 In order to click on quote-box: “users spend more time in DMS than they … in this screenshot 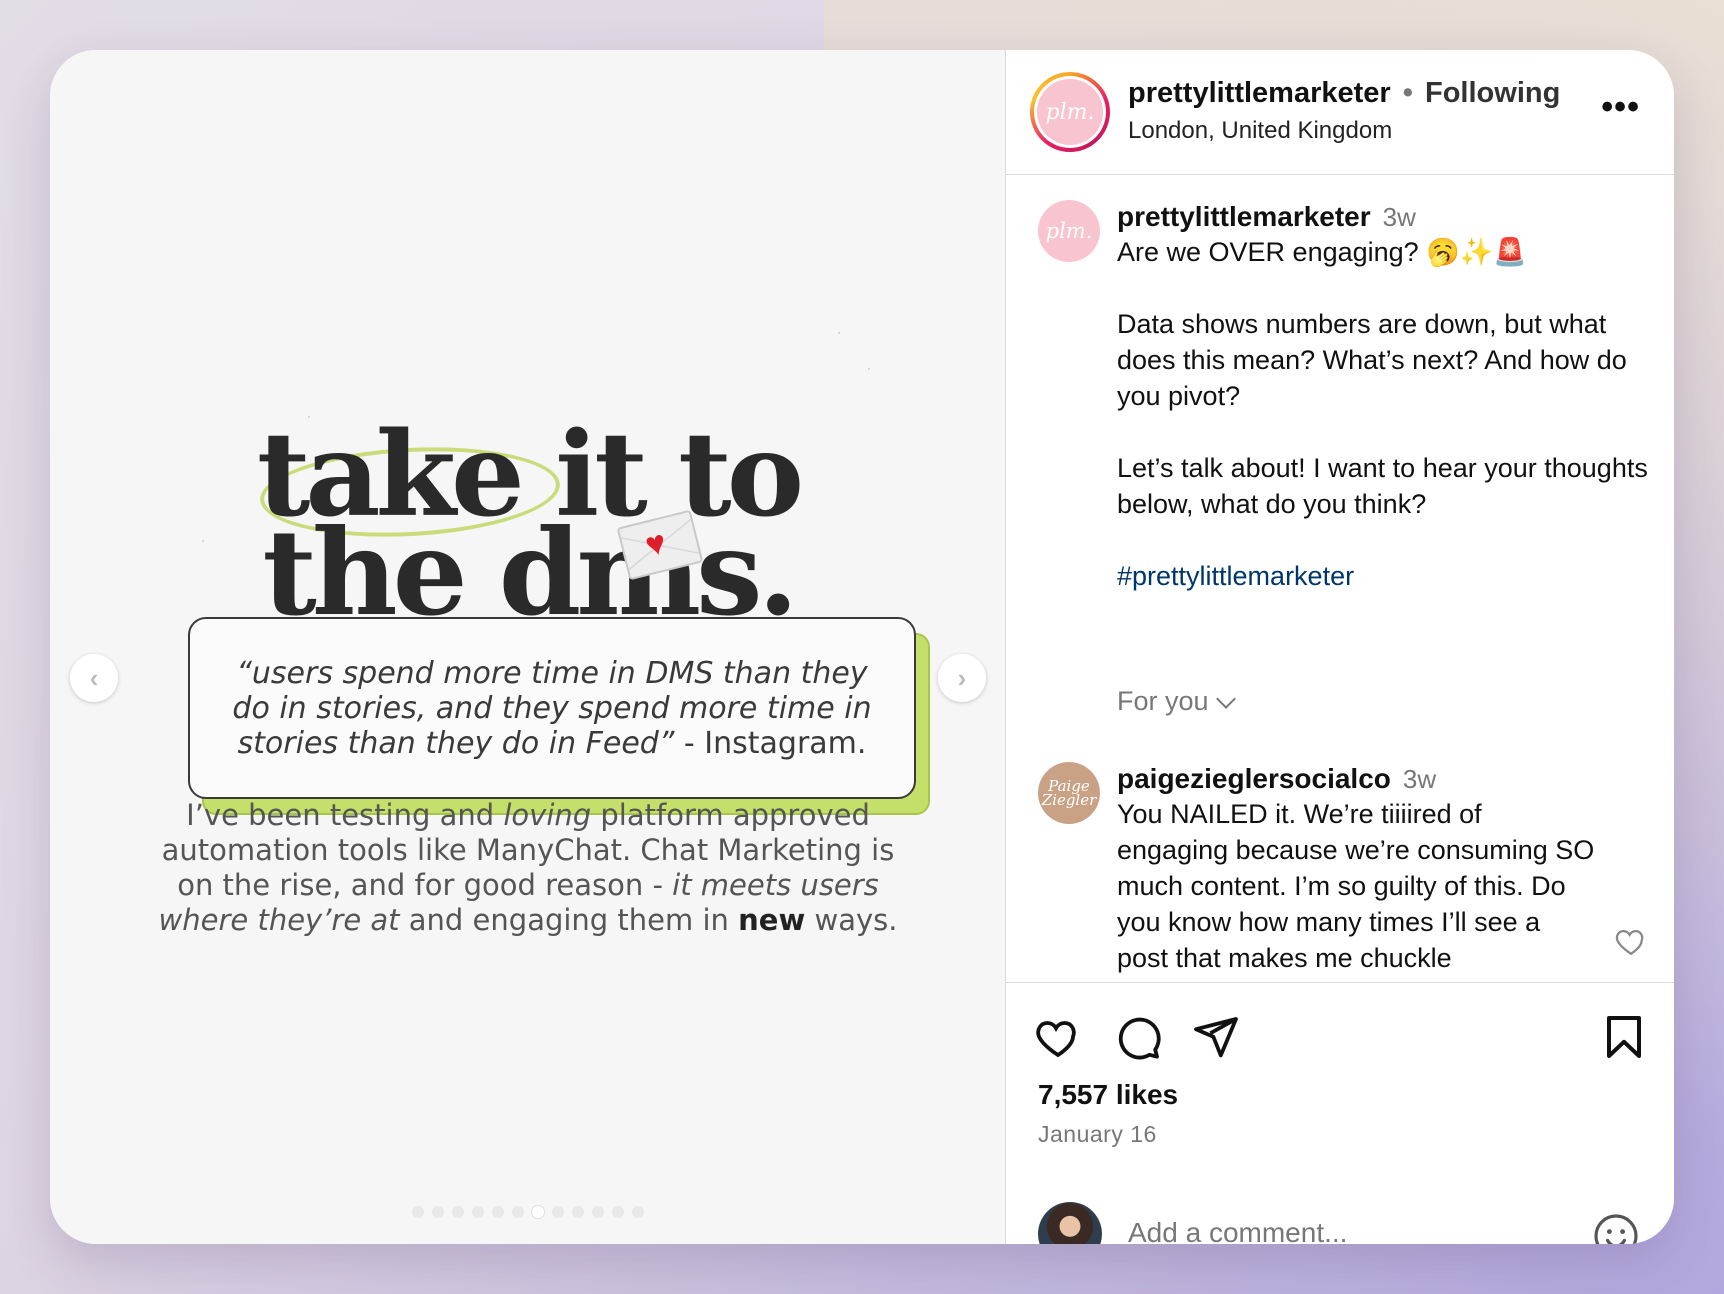, I will do `click(552, 708)`.